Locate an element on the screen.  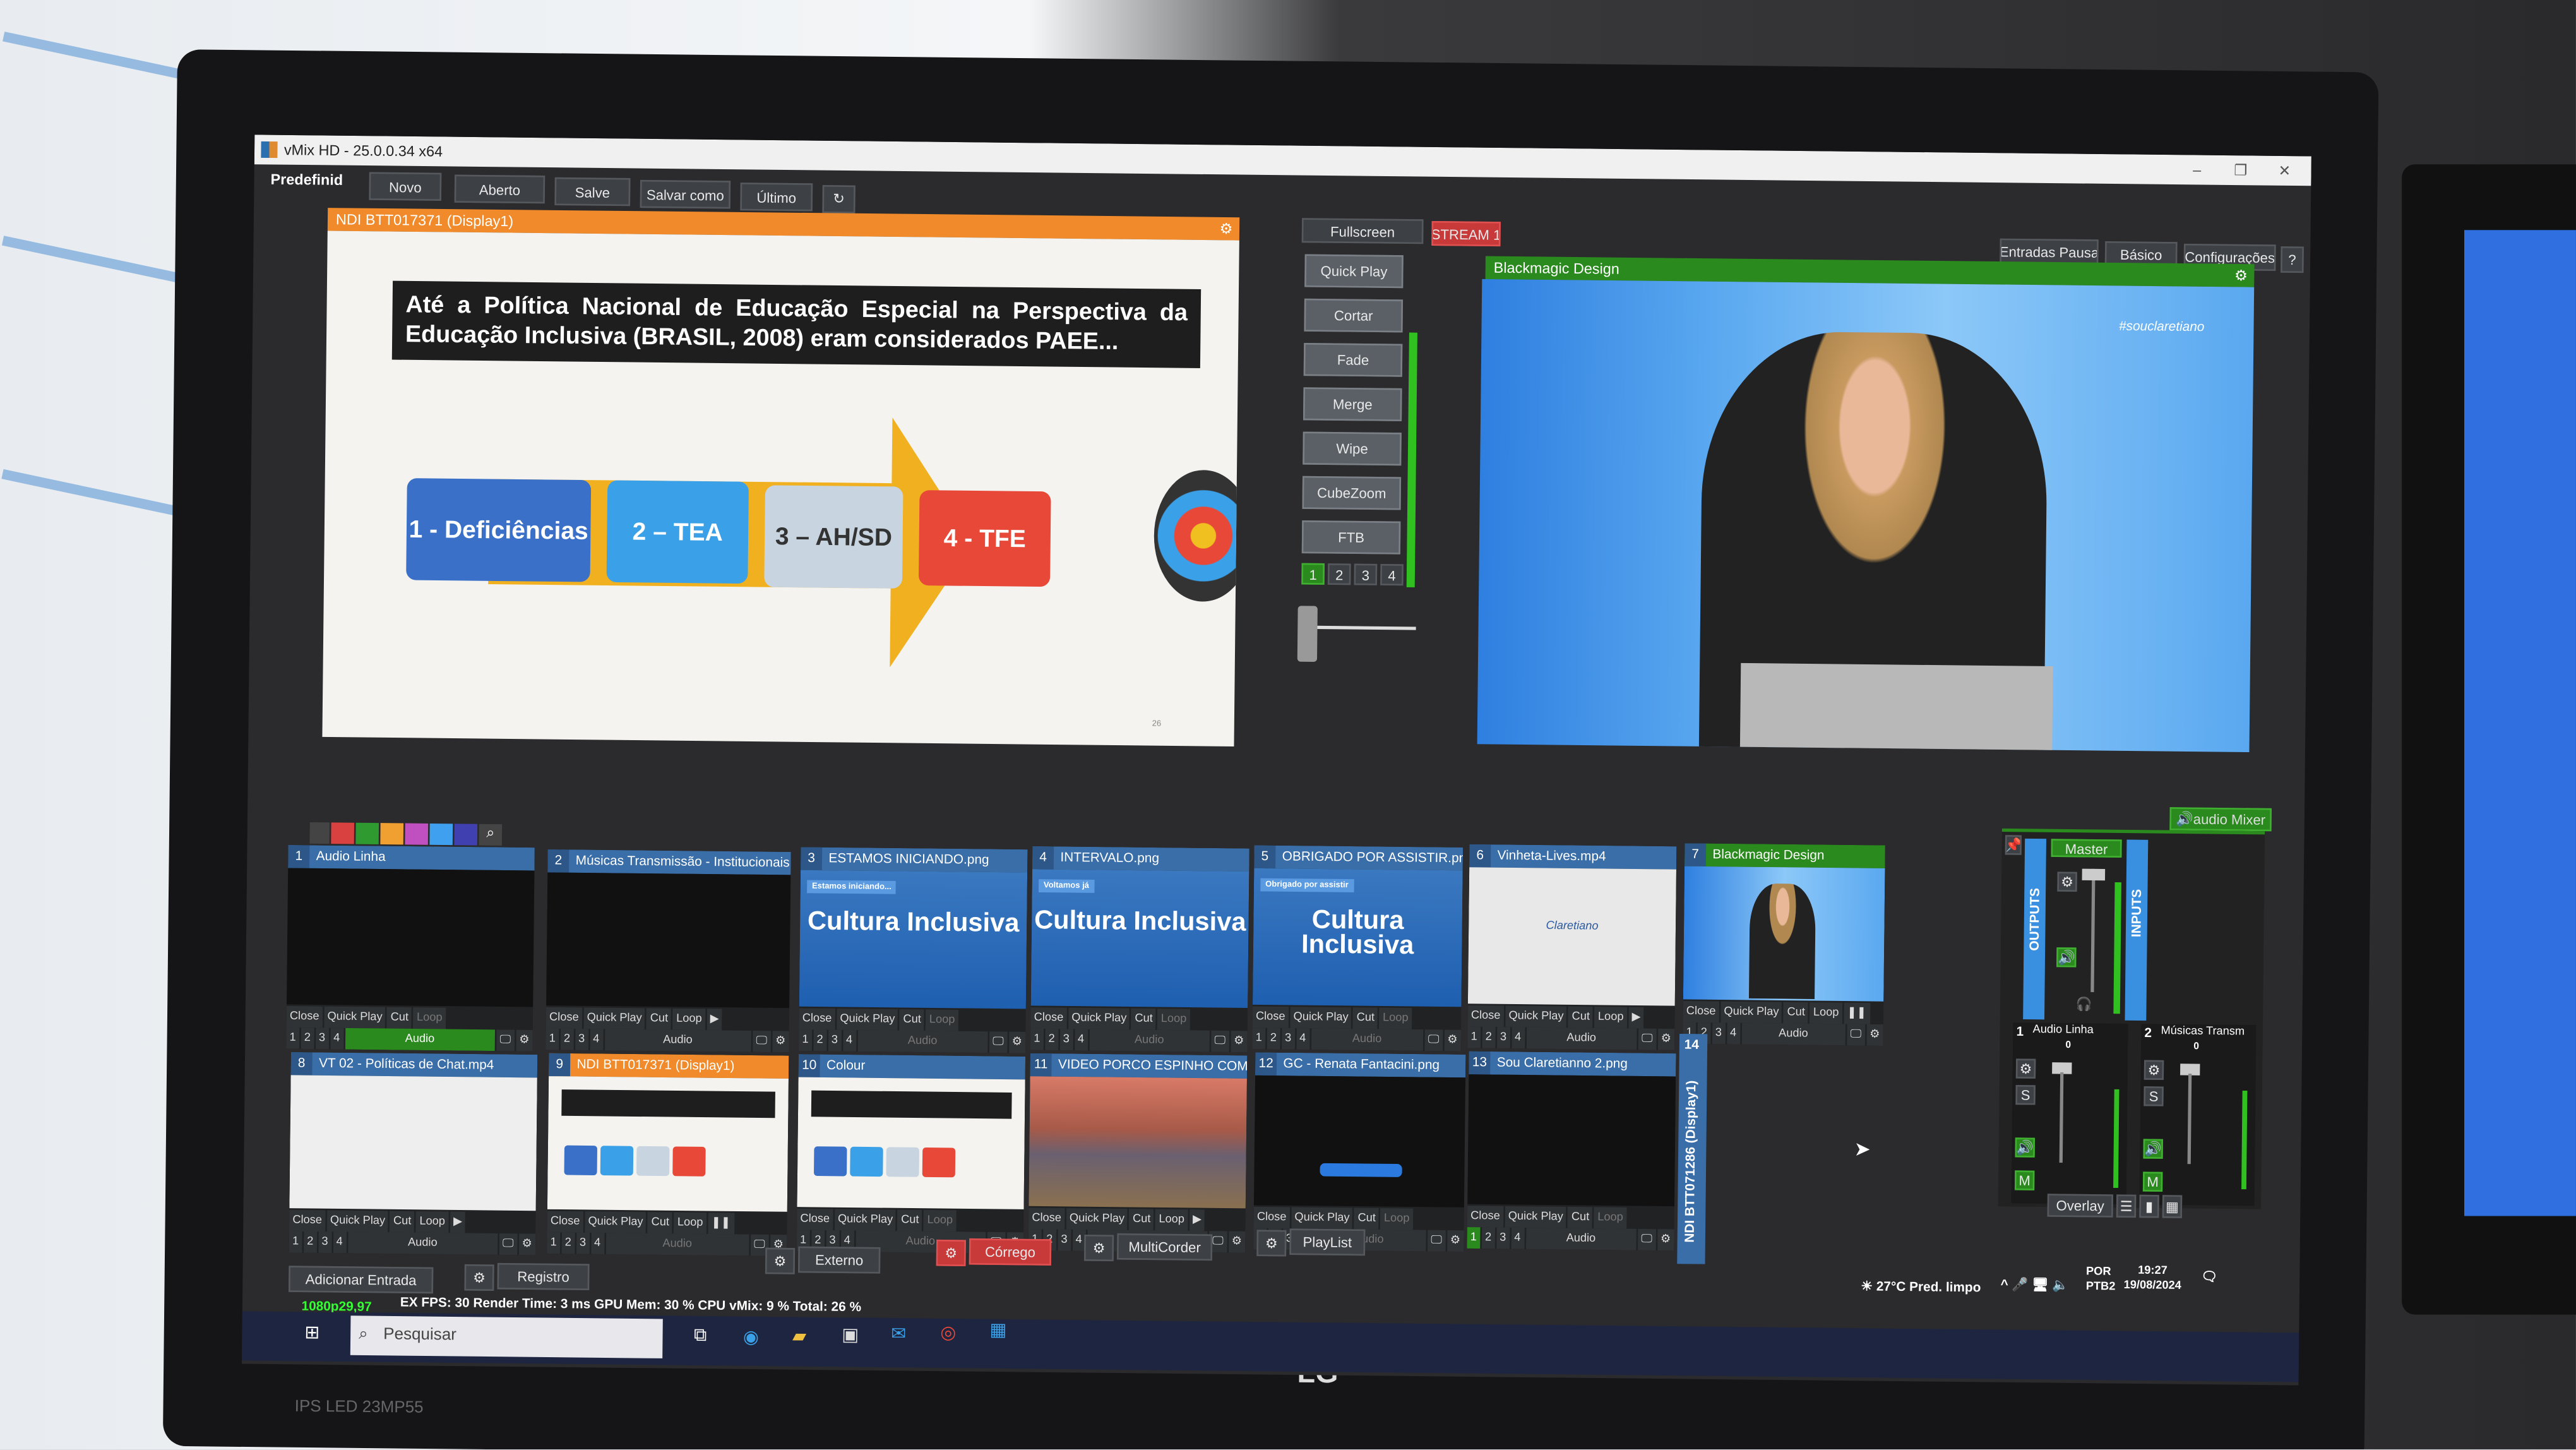
tray-icons: ^ 🎤 🖥 🔈 is located at coordinates (2034, 1285).